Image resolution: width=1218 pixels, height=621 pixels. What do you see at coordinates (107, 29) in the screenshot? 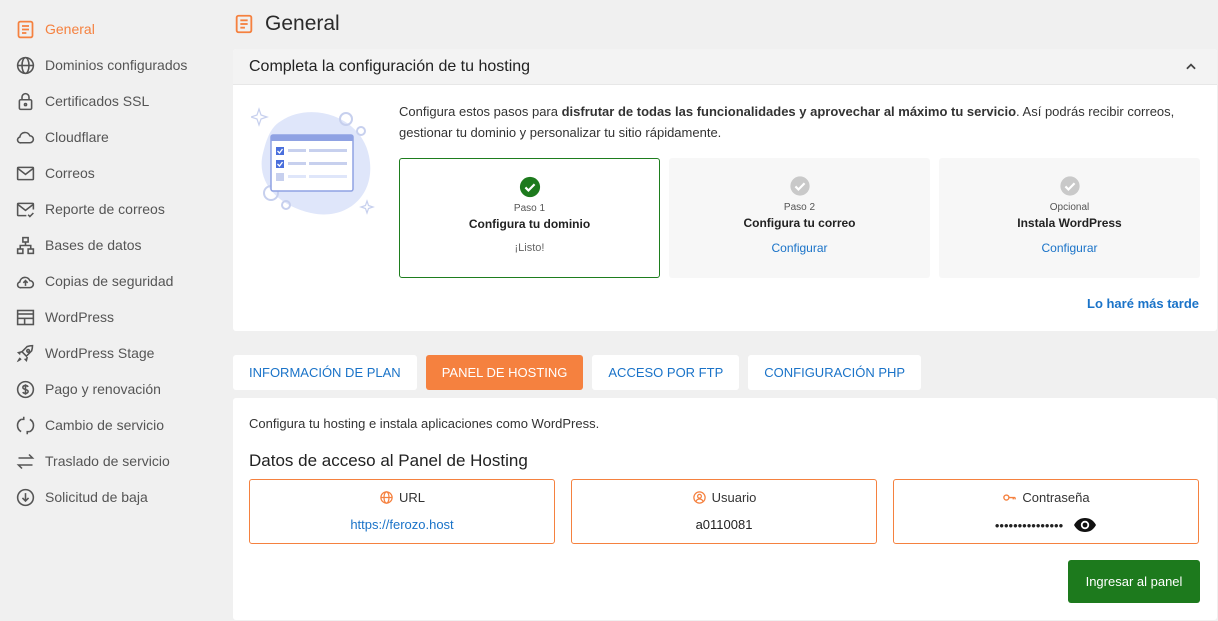
I see `sidebar-item-general: General` at bounding box center [107, 29].